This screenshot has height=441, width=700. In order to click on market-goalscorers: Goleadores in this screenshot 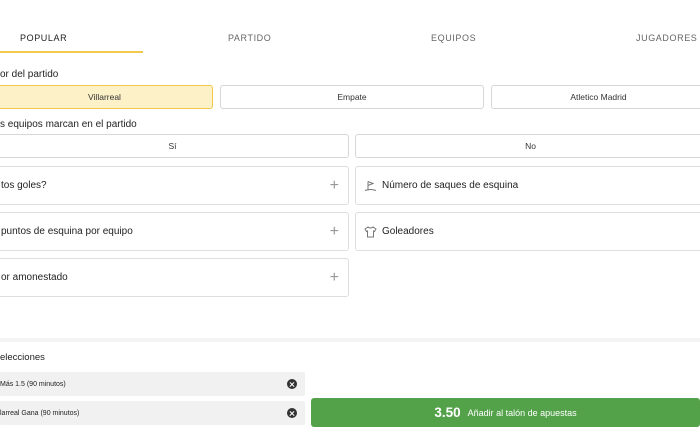, I will do `click(527, 231)`.